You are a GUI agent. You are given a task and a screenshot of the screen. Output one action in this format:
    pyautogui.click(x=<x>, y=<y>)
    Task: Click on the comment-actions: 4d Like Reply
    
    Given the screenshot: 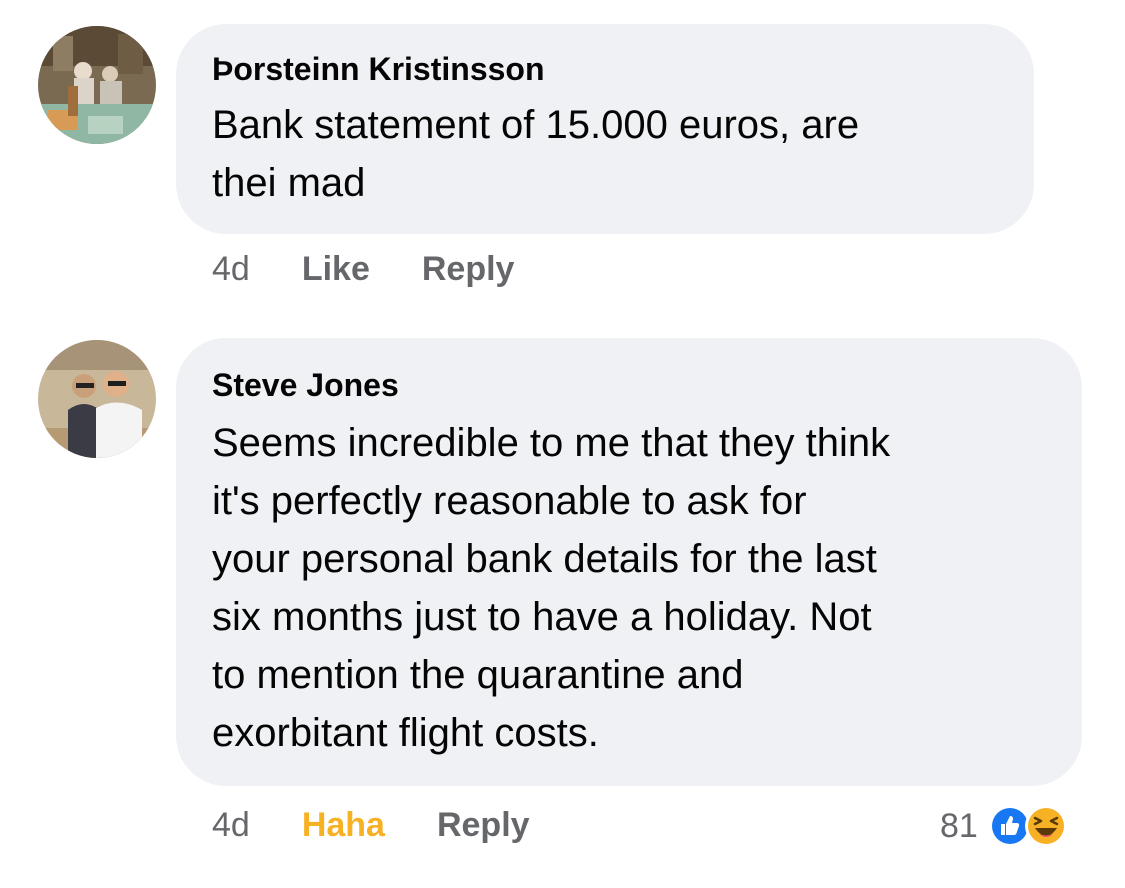 What is the action you would take?
    pyautogui.click(x=389, y=269)
    